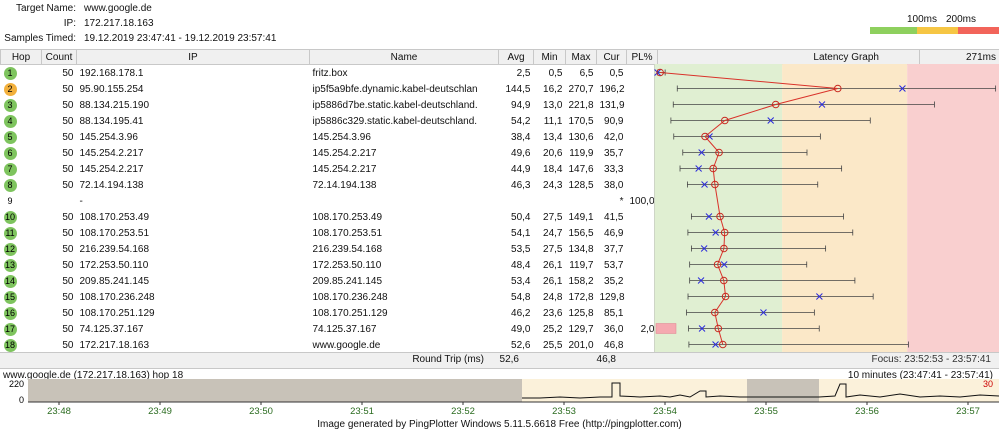  I want to click on avg-cell: 94,9, so click(521, 105).